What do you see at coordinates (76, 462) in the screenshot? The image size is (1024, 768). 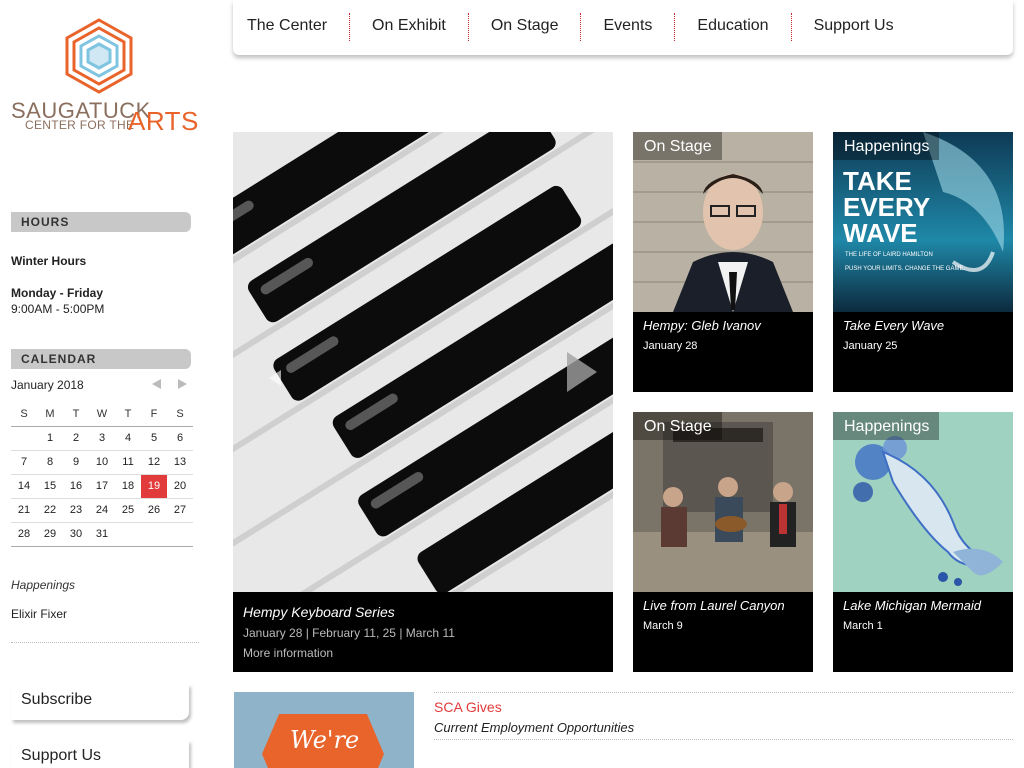 I see `calendar-day: 9` at bounding box center [76, 462].